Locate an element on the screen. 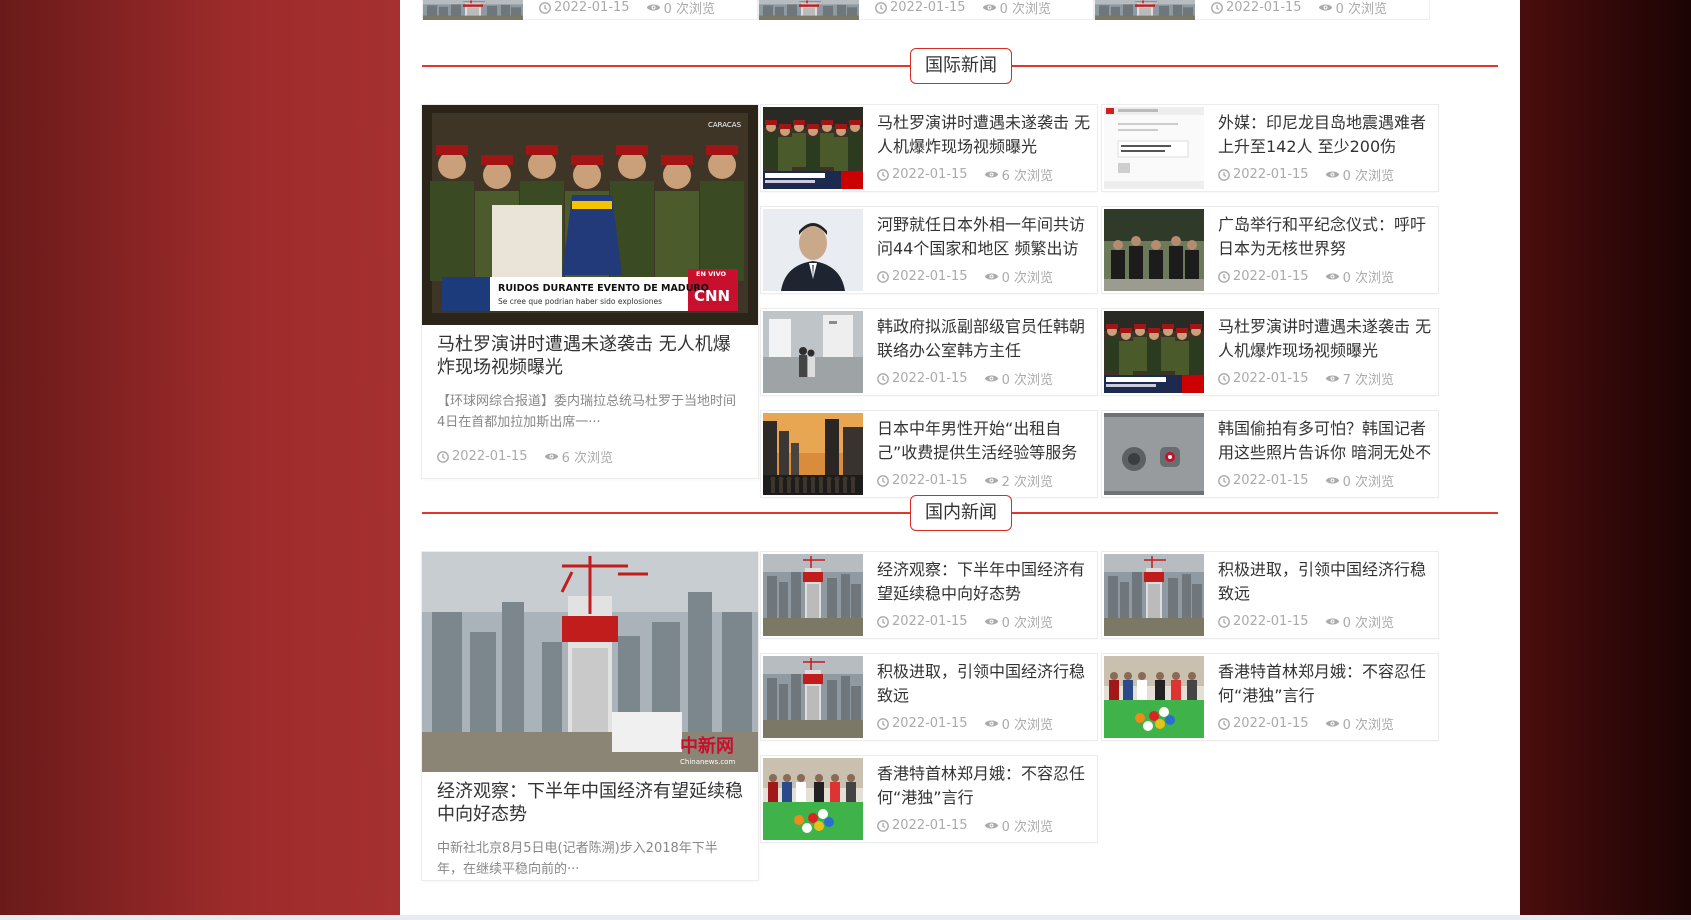 Image resolution: width=1691 pixels, height=920 pixels. section-heading-international: 国际新闻 is located at coordinates (960, 66).